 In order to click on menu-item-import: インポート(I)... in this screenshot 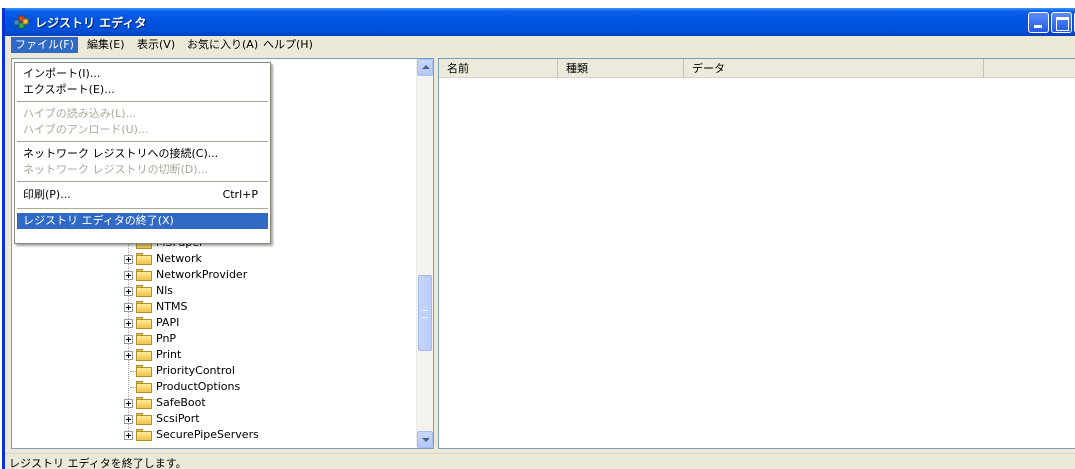, I will do `click(142, 74)`.